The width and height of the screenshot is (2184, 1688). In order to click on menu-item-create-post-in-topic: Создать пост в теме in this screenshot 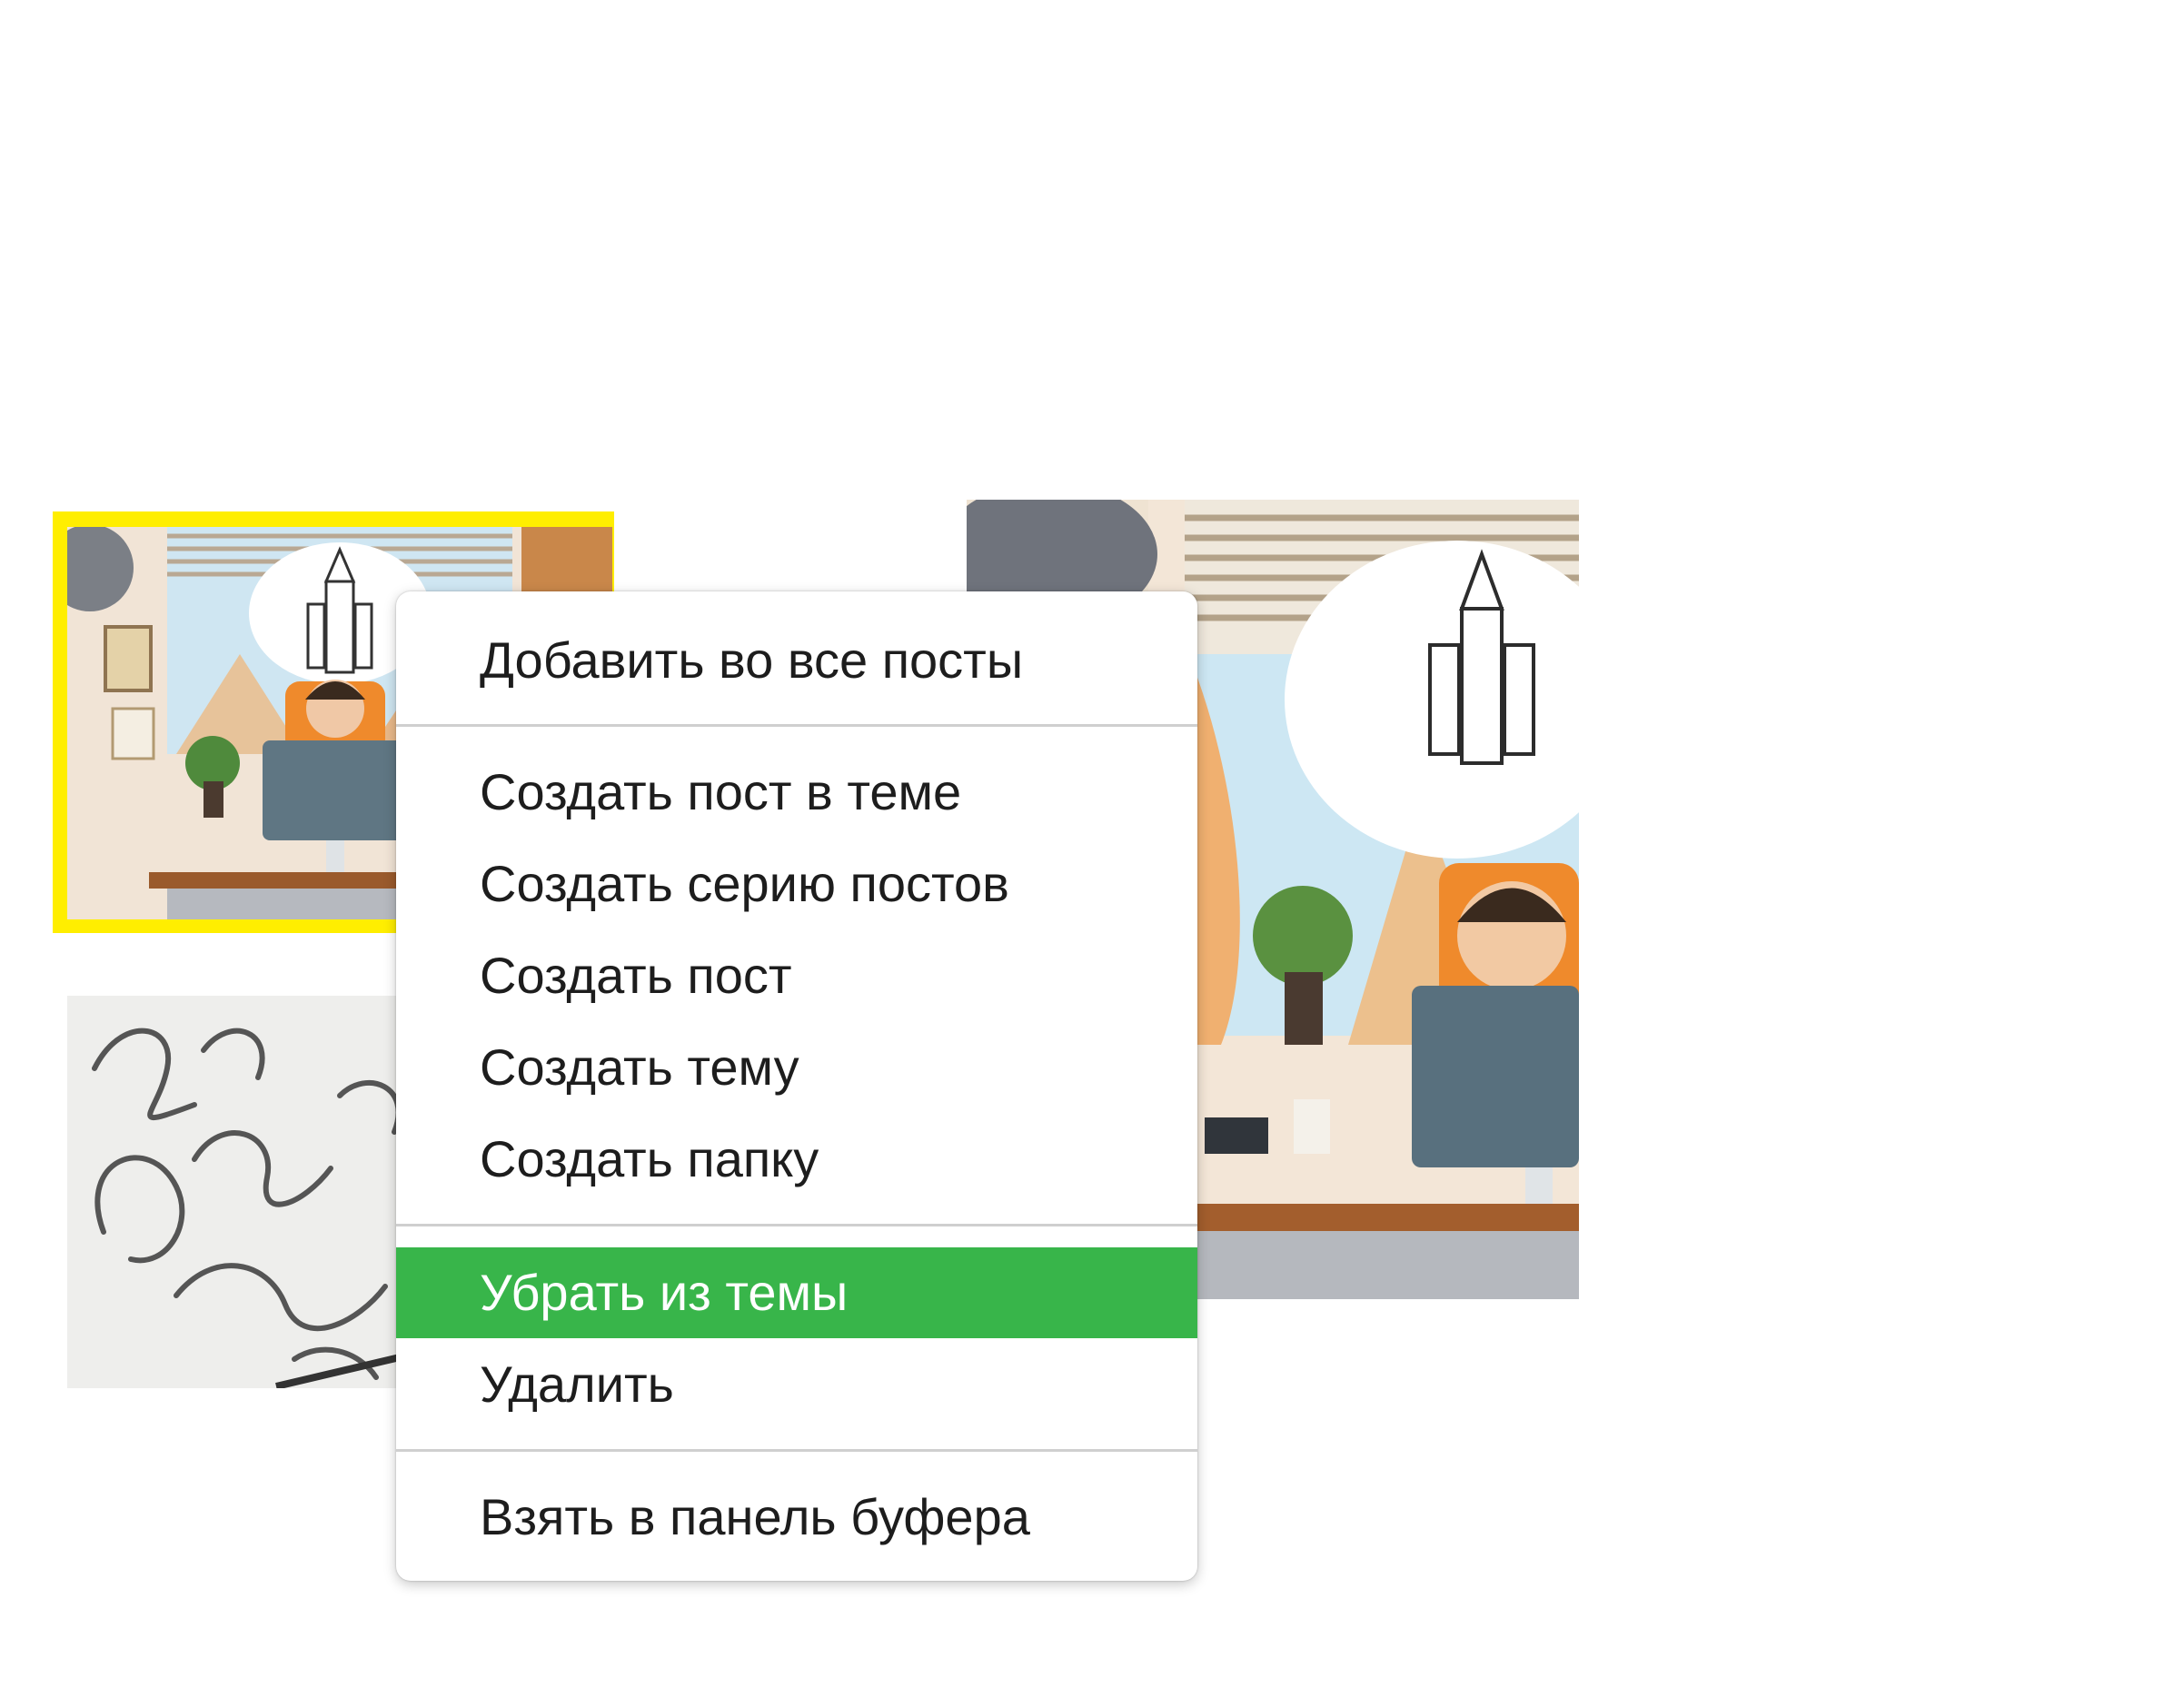, I will do `click(796, 793)`.